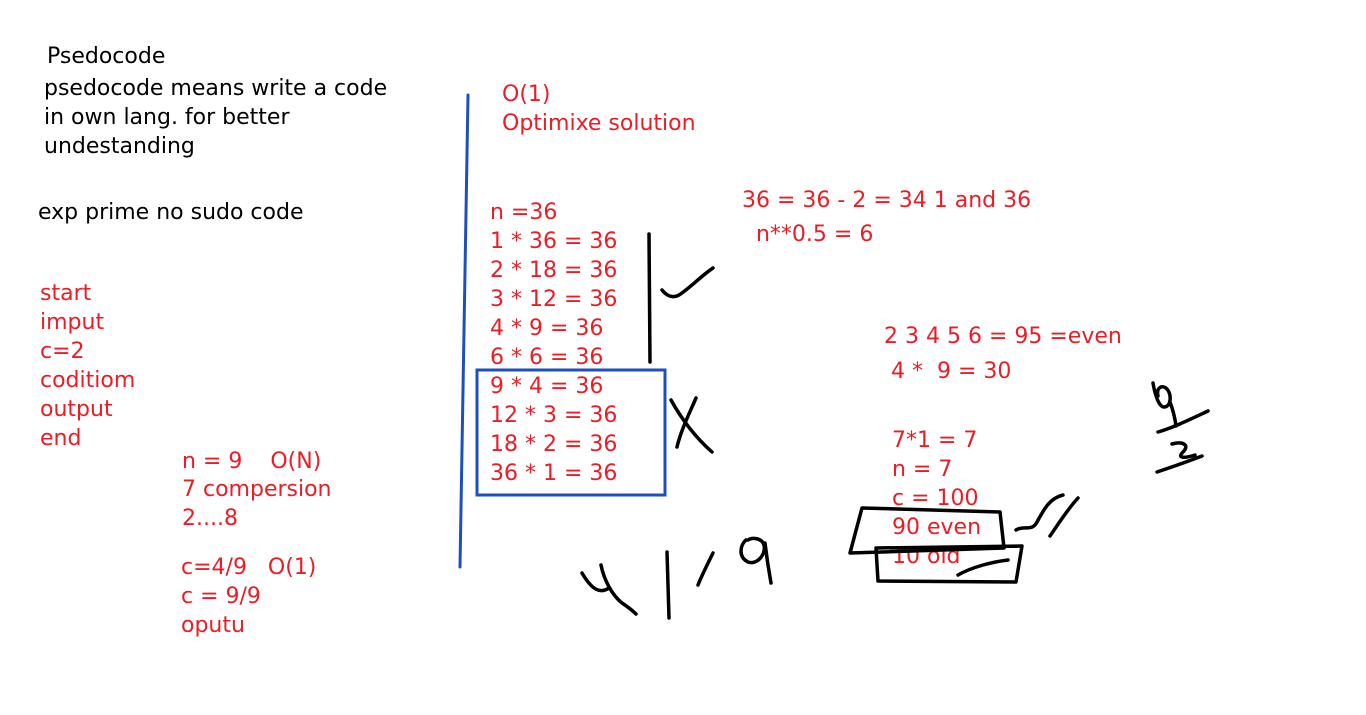 This screenshot has height=715, width=1366. I want to click on divider-line, so click(464, 331).